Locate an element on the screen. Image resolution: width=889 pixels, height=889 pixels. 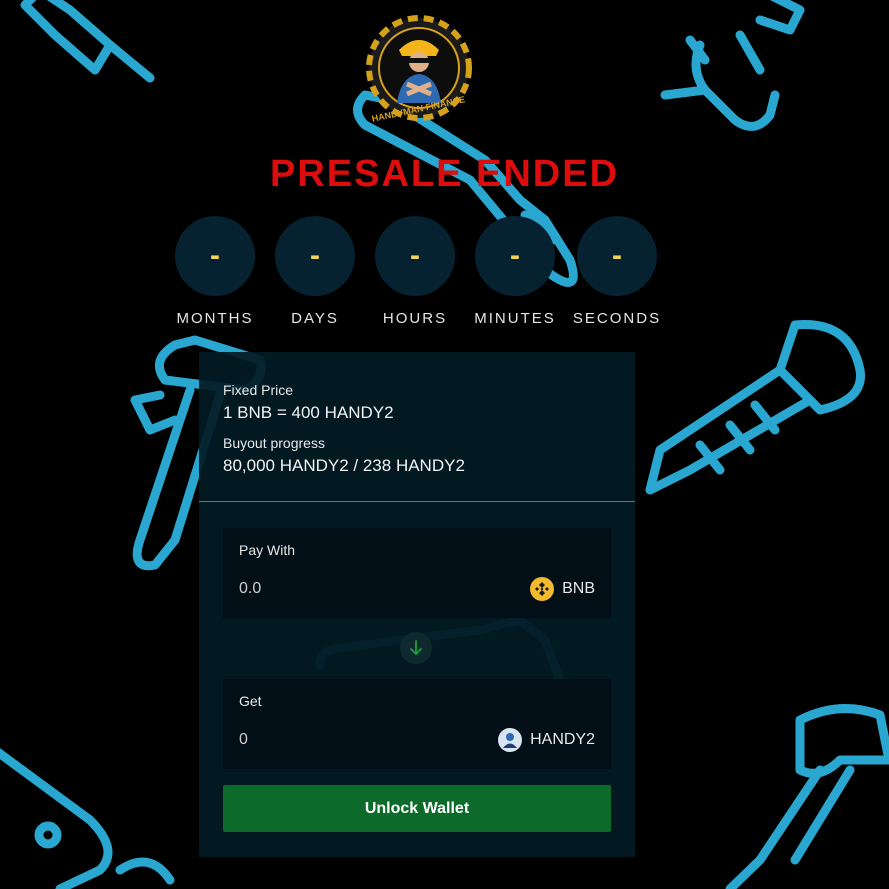
get-label: Get is located at coordinates (250, 701).